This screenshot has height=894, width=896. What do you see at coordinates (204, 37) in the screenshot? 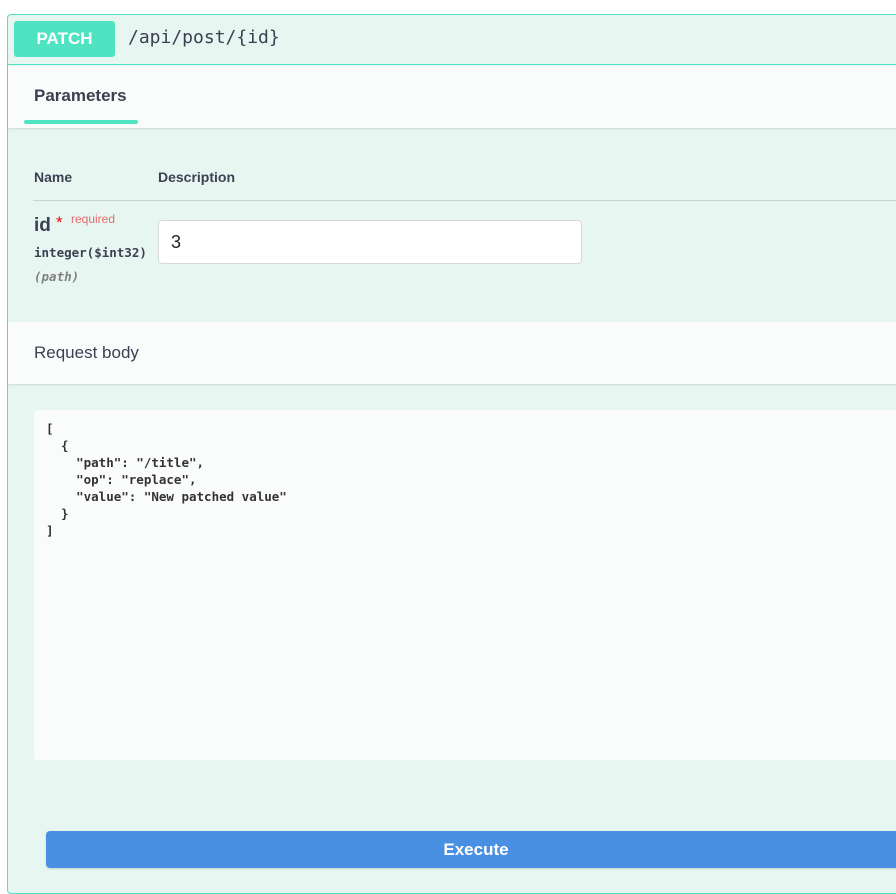
I see `endpoint-path: /api/post/{id}` at bounding box center [204, 37].